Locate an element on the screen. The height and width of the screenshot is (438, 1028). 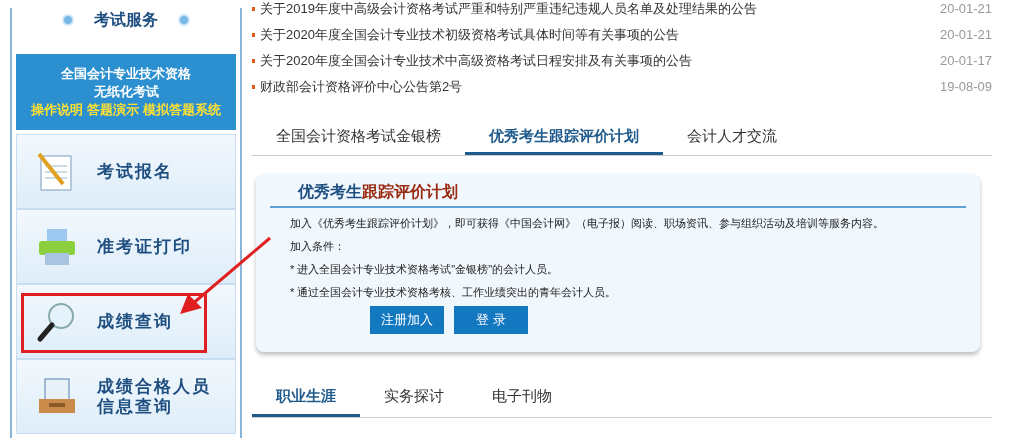
sidebar-item-label: 考试报名 is located at coordinates (135, 171).